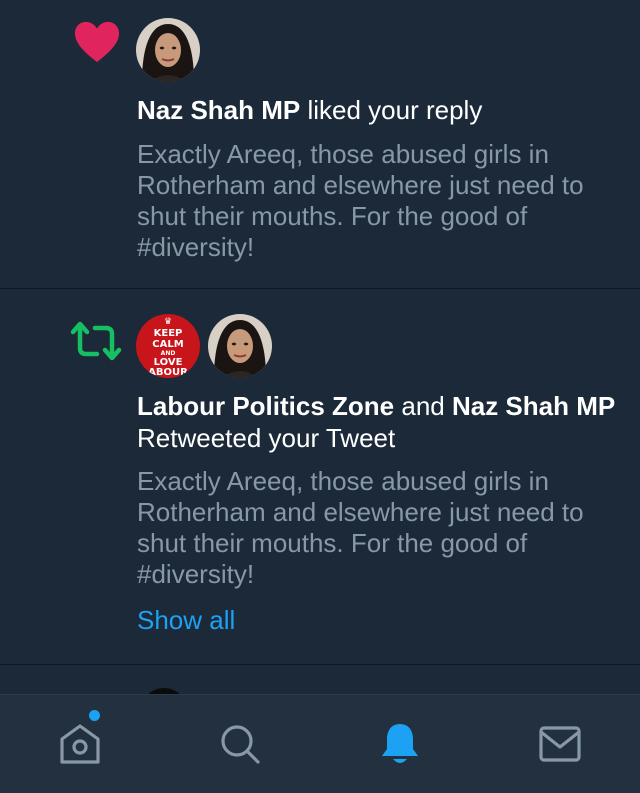 The width and height of the screenshot is (640, 793). I want to click on tab-search, so click(240, 744).